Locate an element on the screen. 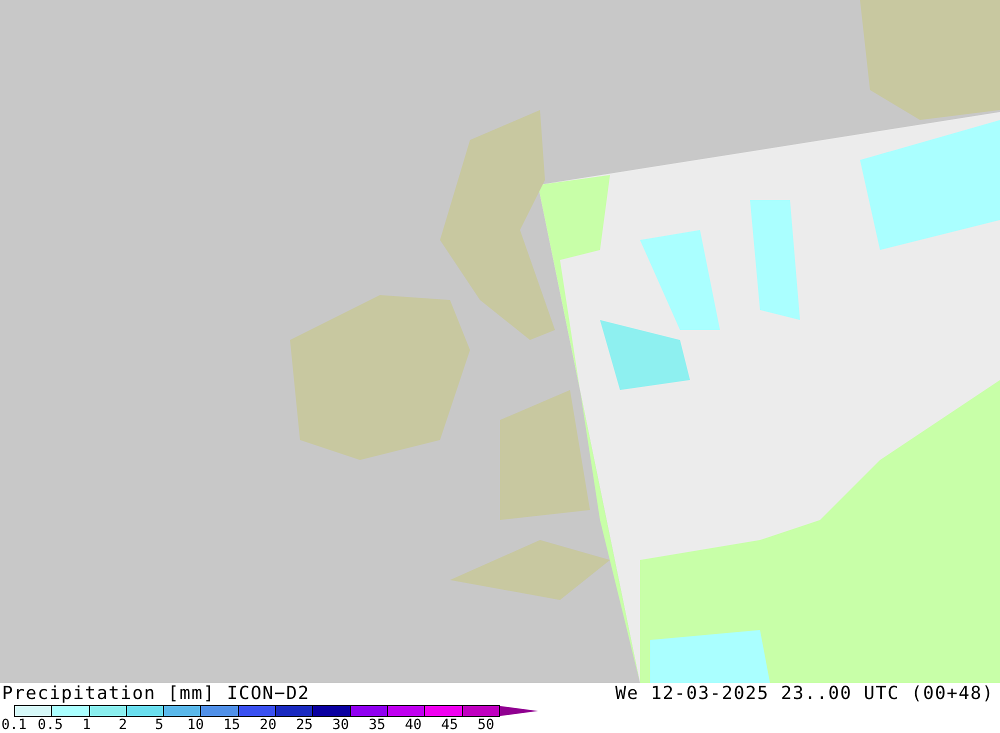 Image resolution: width=1000 pixels, height=733 pixels. scale-label: 45 is located at coordinates (449, 725).